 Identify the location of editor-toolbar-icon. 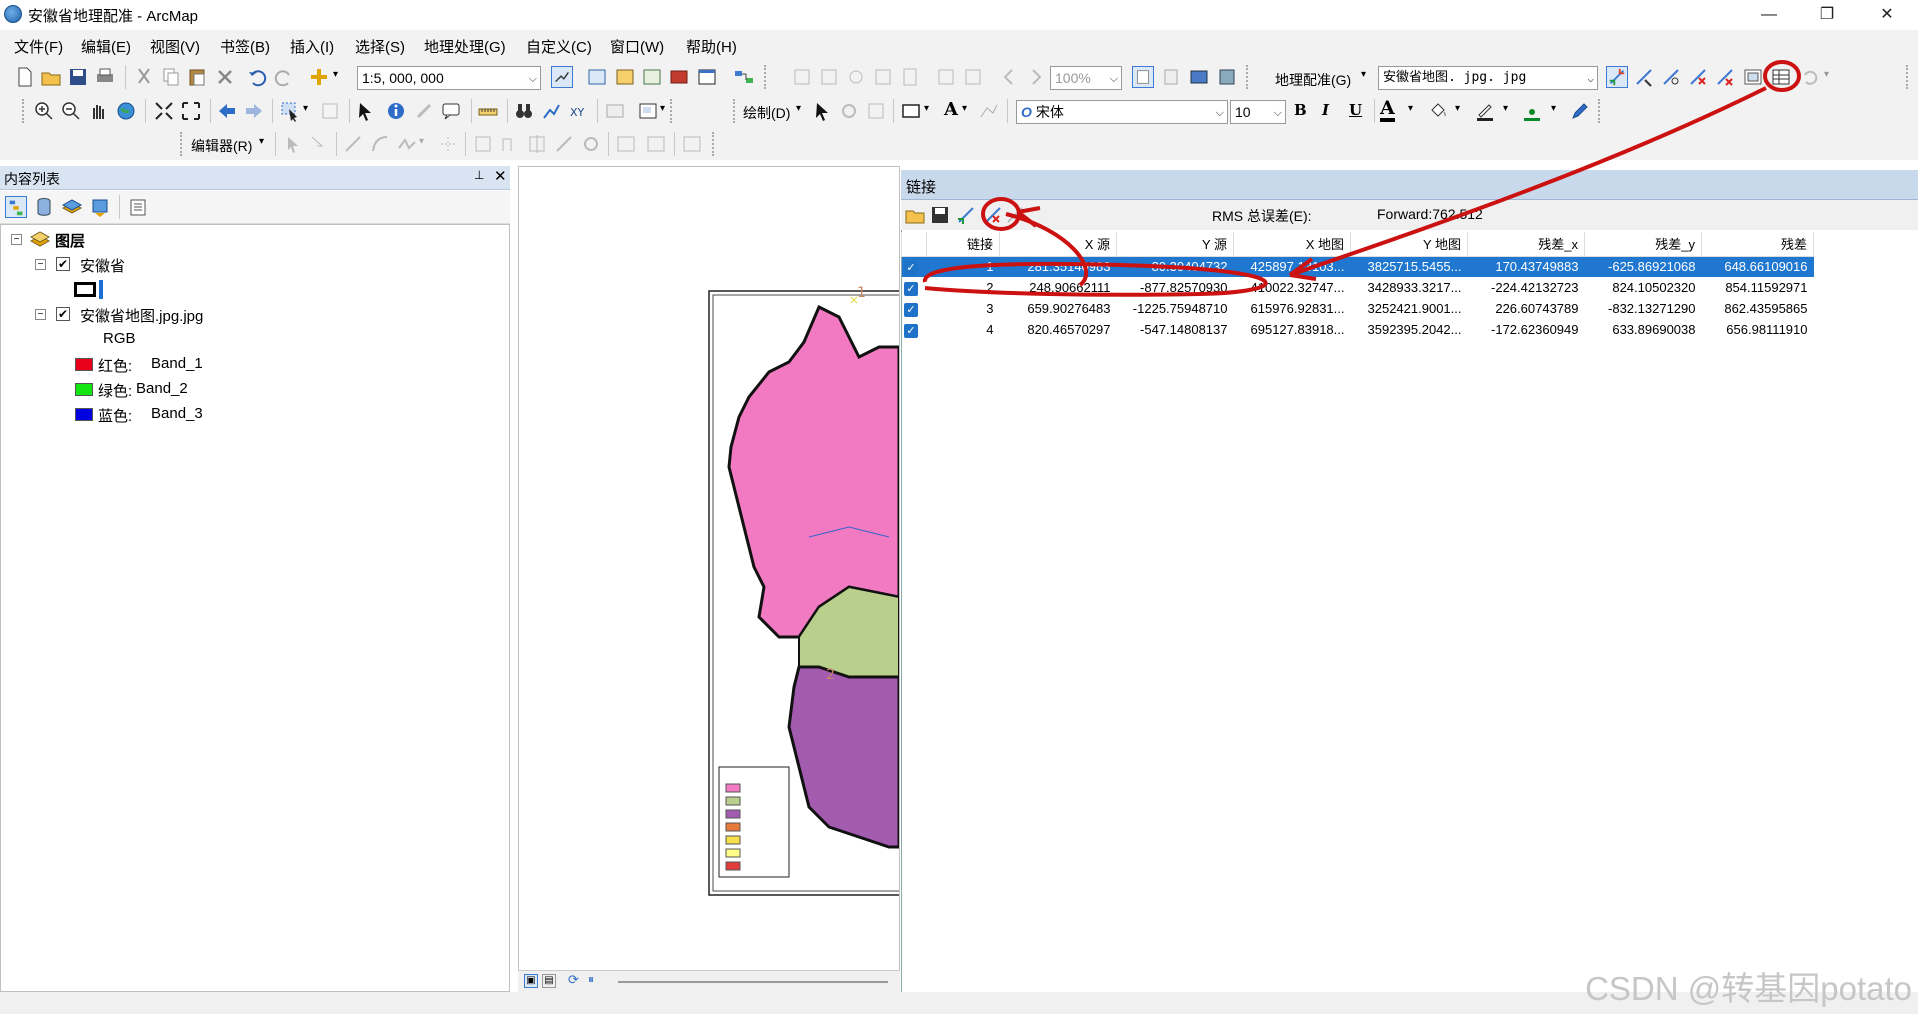
(562, 77).